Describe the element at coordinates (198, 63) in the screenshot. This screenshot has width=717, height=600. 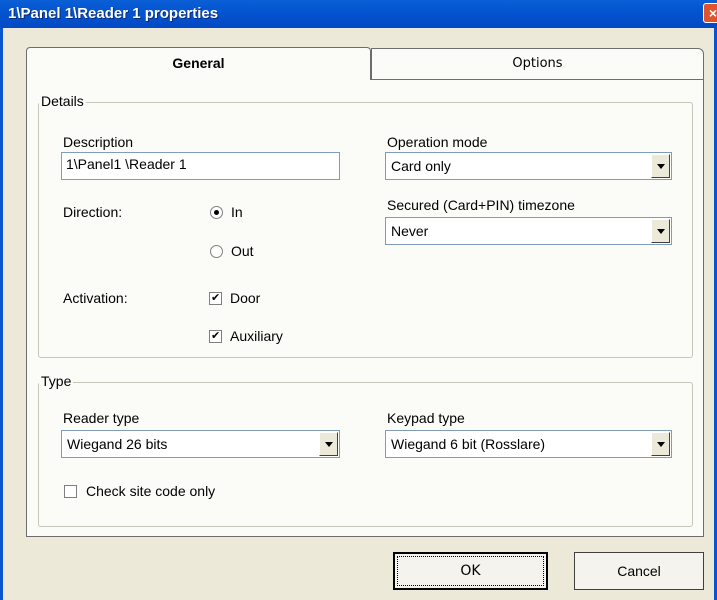
I see `tab-general: General` at that location.